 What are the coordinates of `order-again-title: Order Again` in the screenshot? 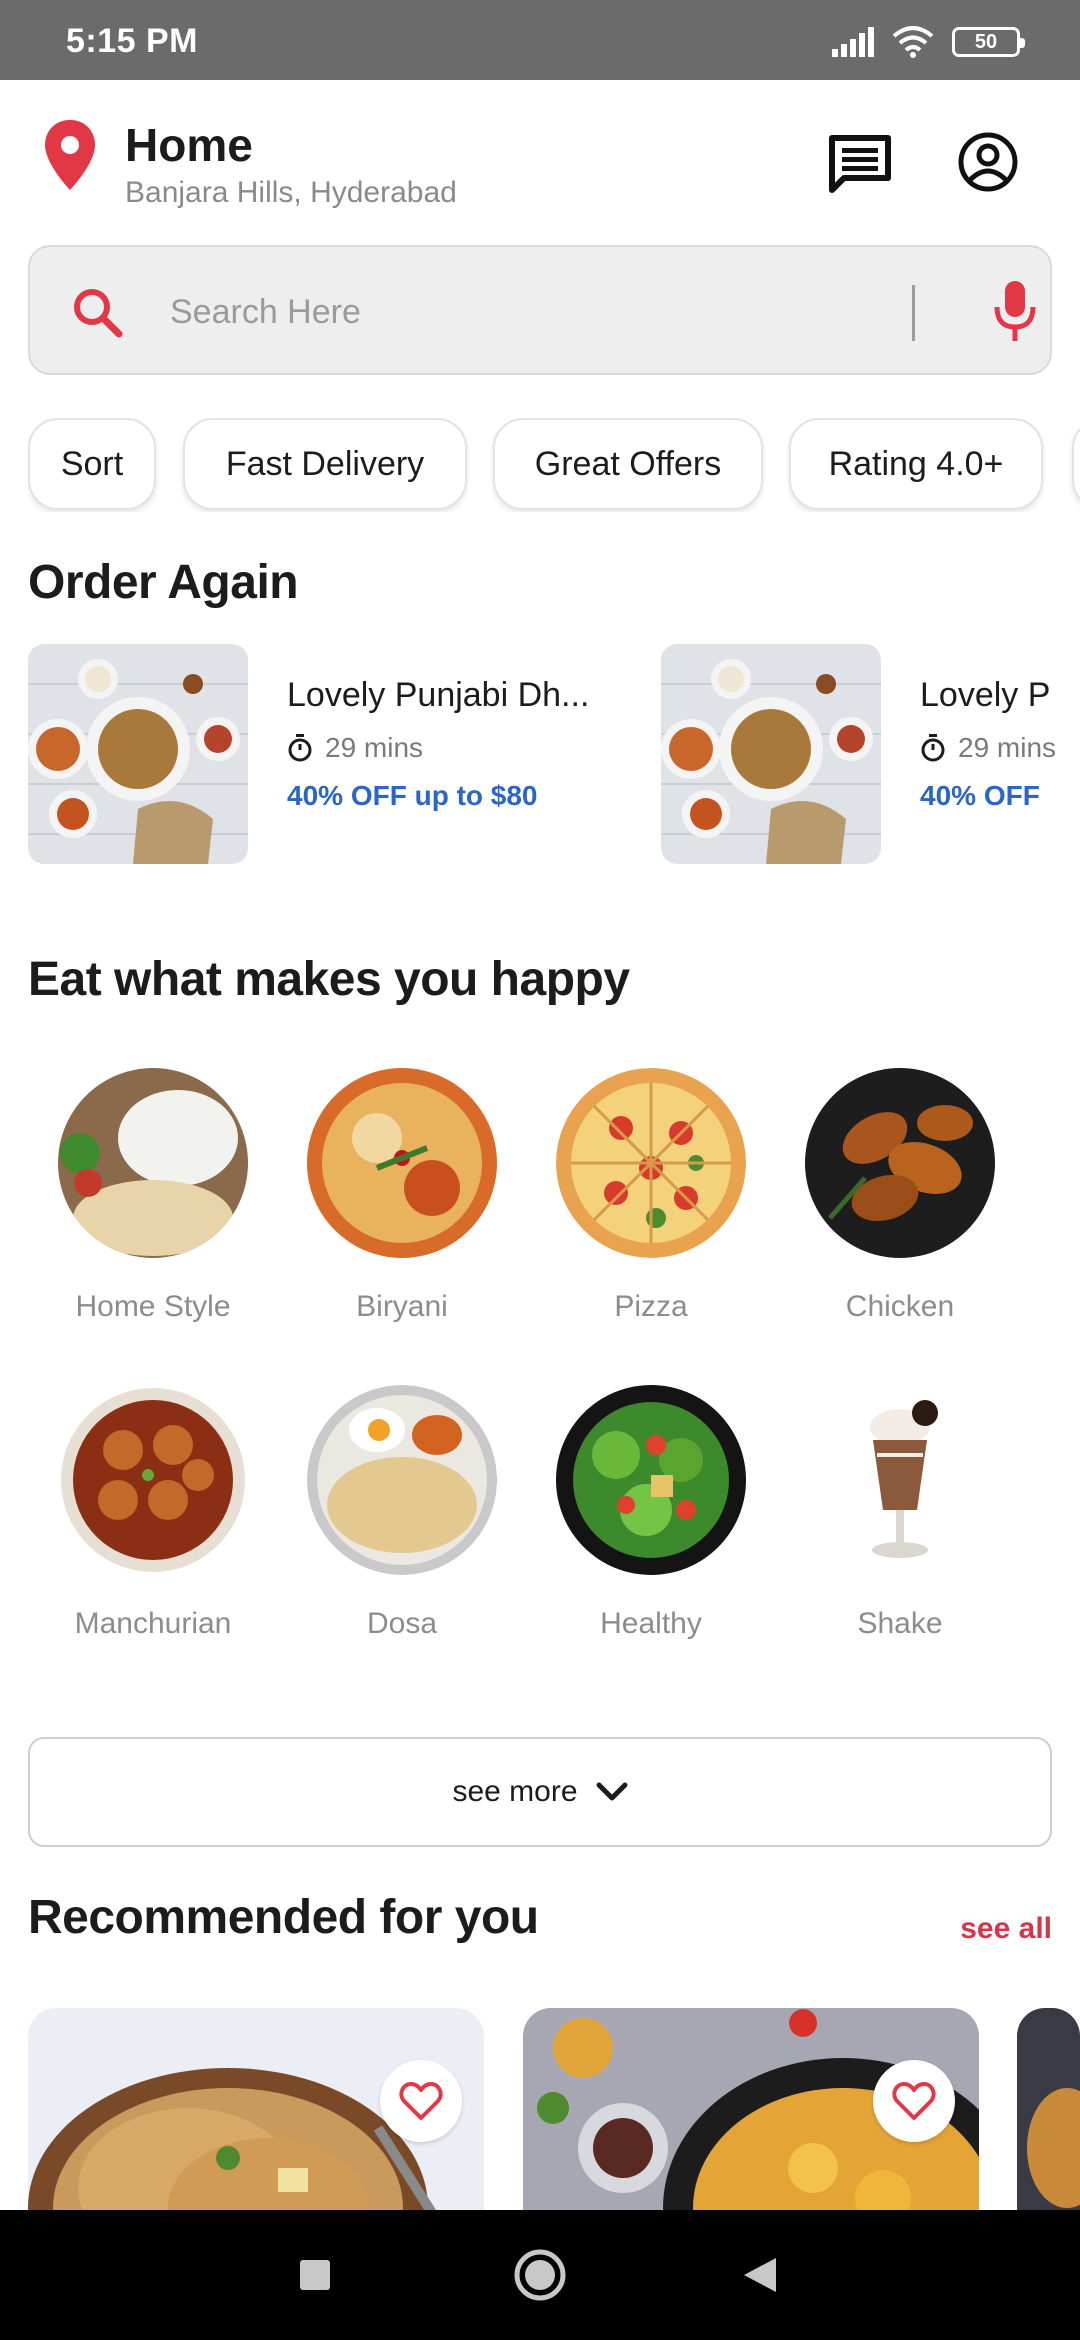 It's located at (163, 582).